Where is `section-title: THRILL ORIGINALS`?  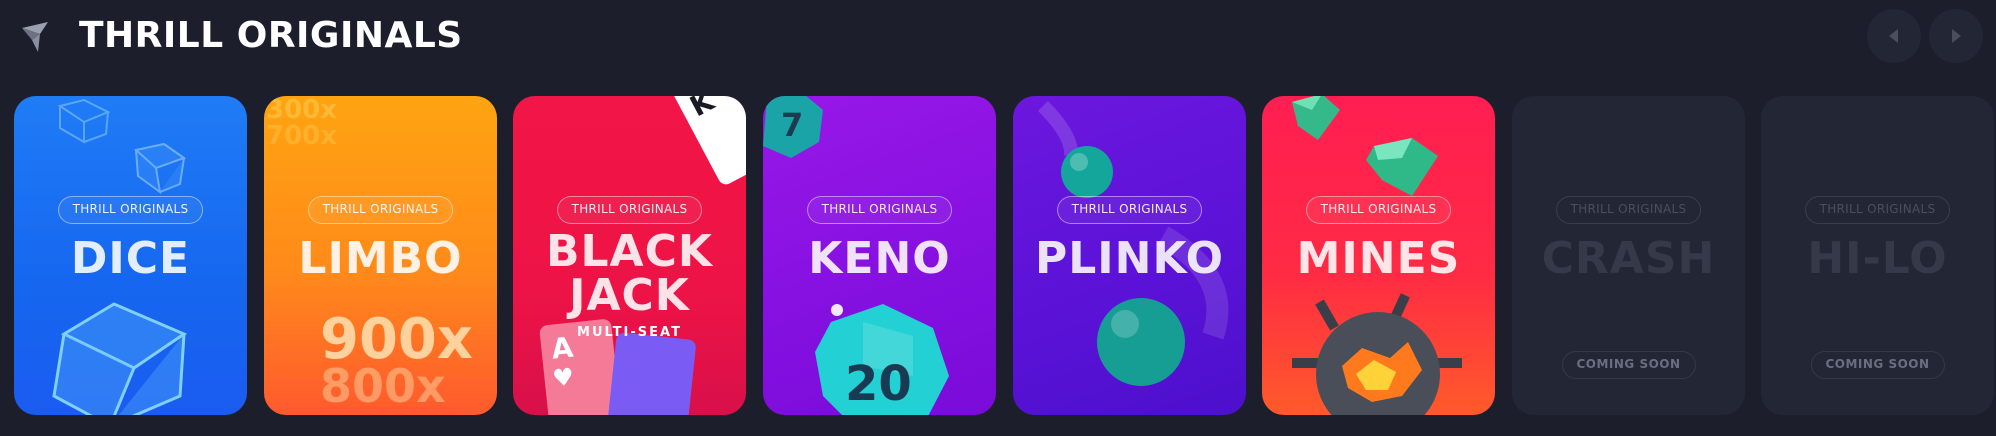
section-title: THRILL ORIGINALS is located at coordinates (271, 35).